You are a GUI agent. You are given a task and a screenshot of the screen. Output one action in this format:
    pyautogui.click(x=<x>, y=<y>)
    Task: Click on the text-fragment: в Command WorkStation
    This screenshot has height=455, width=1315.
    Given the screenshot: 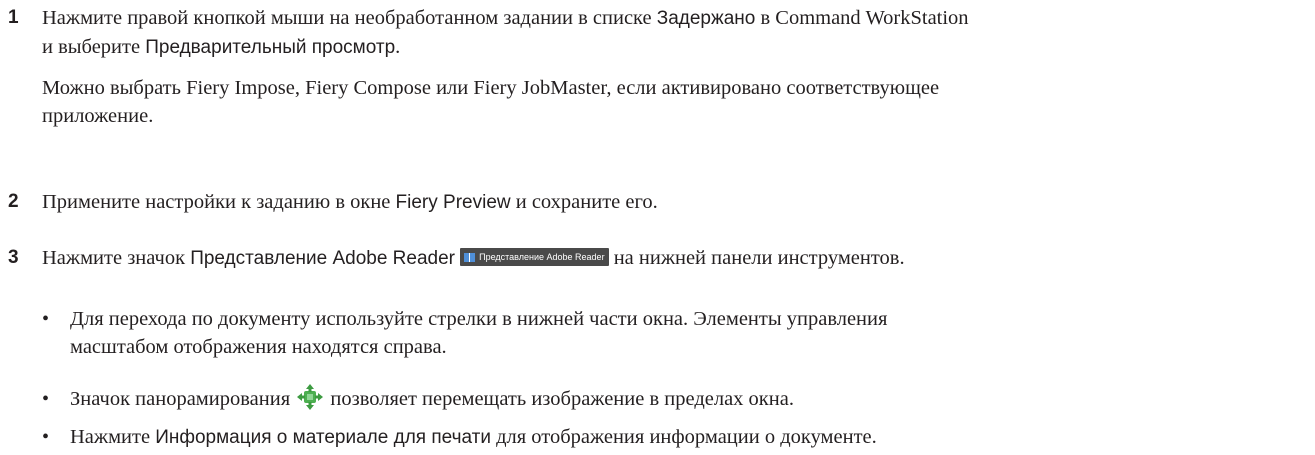 What is the action you would take?
    pyautogui.click(x=862, y=18)
    